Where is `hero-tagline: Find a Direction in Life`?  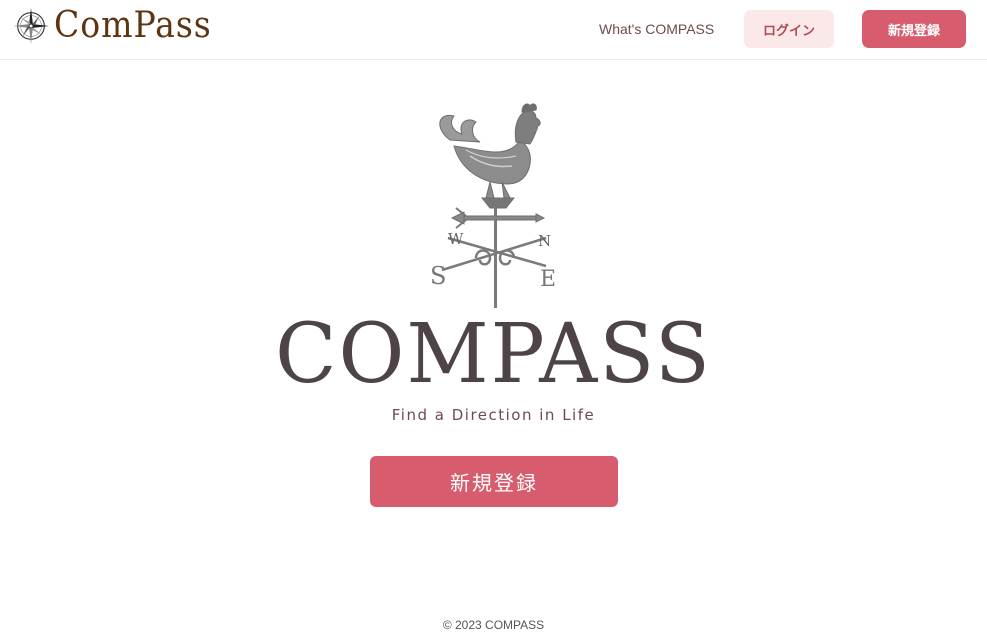
hero-tagline: Find a Direction in Life is located at coordinates (493, 415).